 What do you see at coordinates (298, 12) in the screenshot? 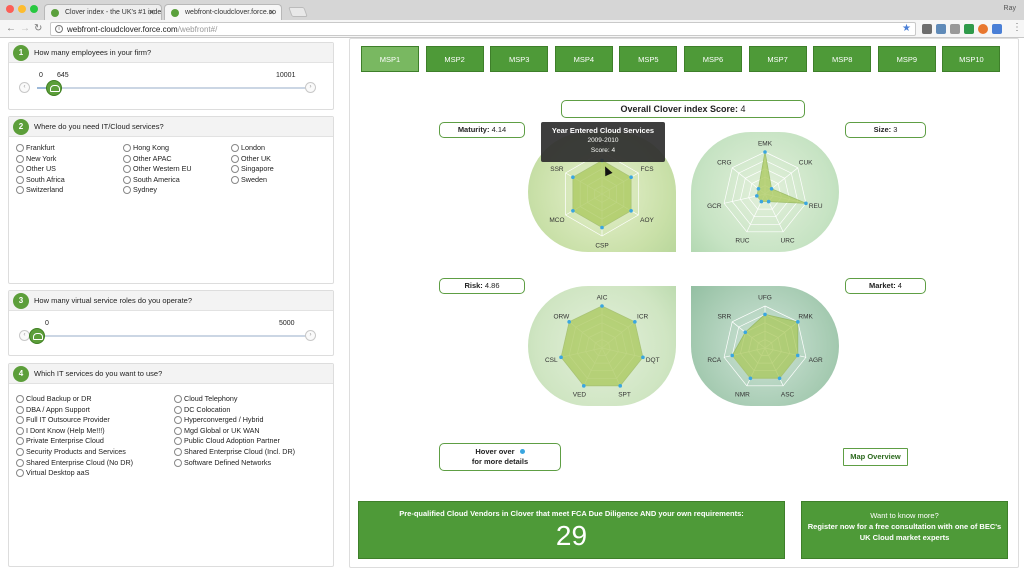
I see `new-tab-button` at bounding box center [298, 12].